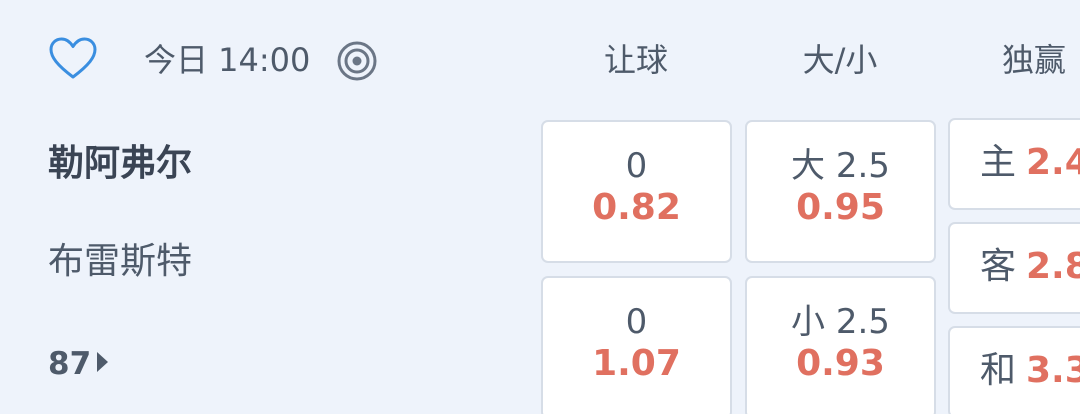 The width and height of the screenshot is (1080, 414). Describe the element at coordinates (636, 322) in the screenshot. I see `handicap-away-line: 0` at that location.